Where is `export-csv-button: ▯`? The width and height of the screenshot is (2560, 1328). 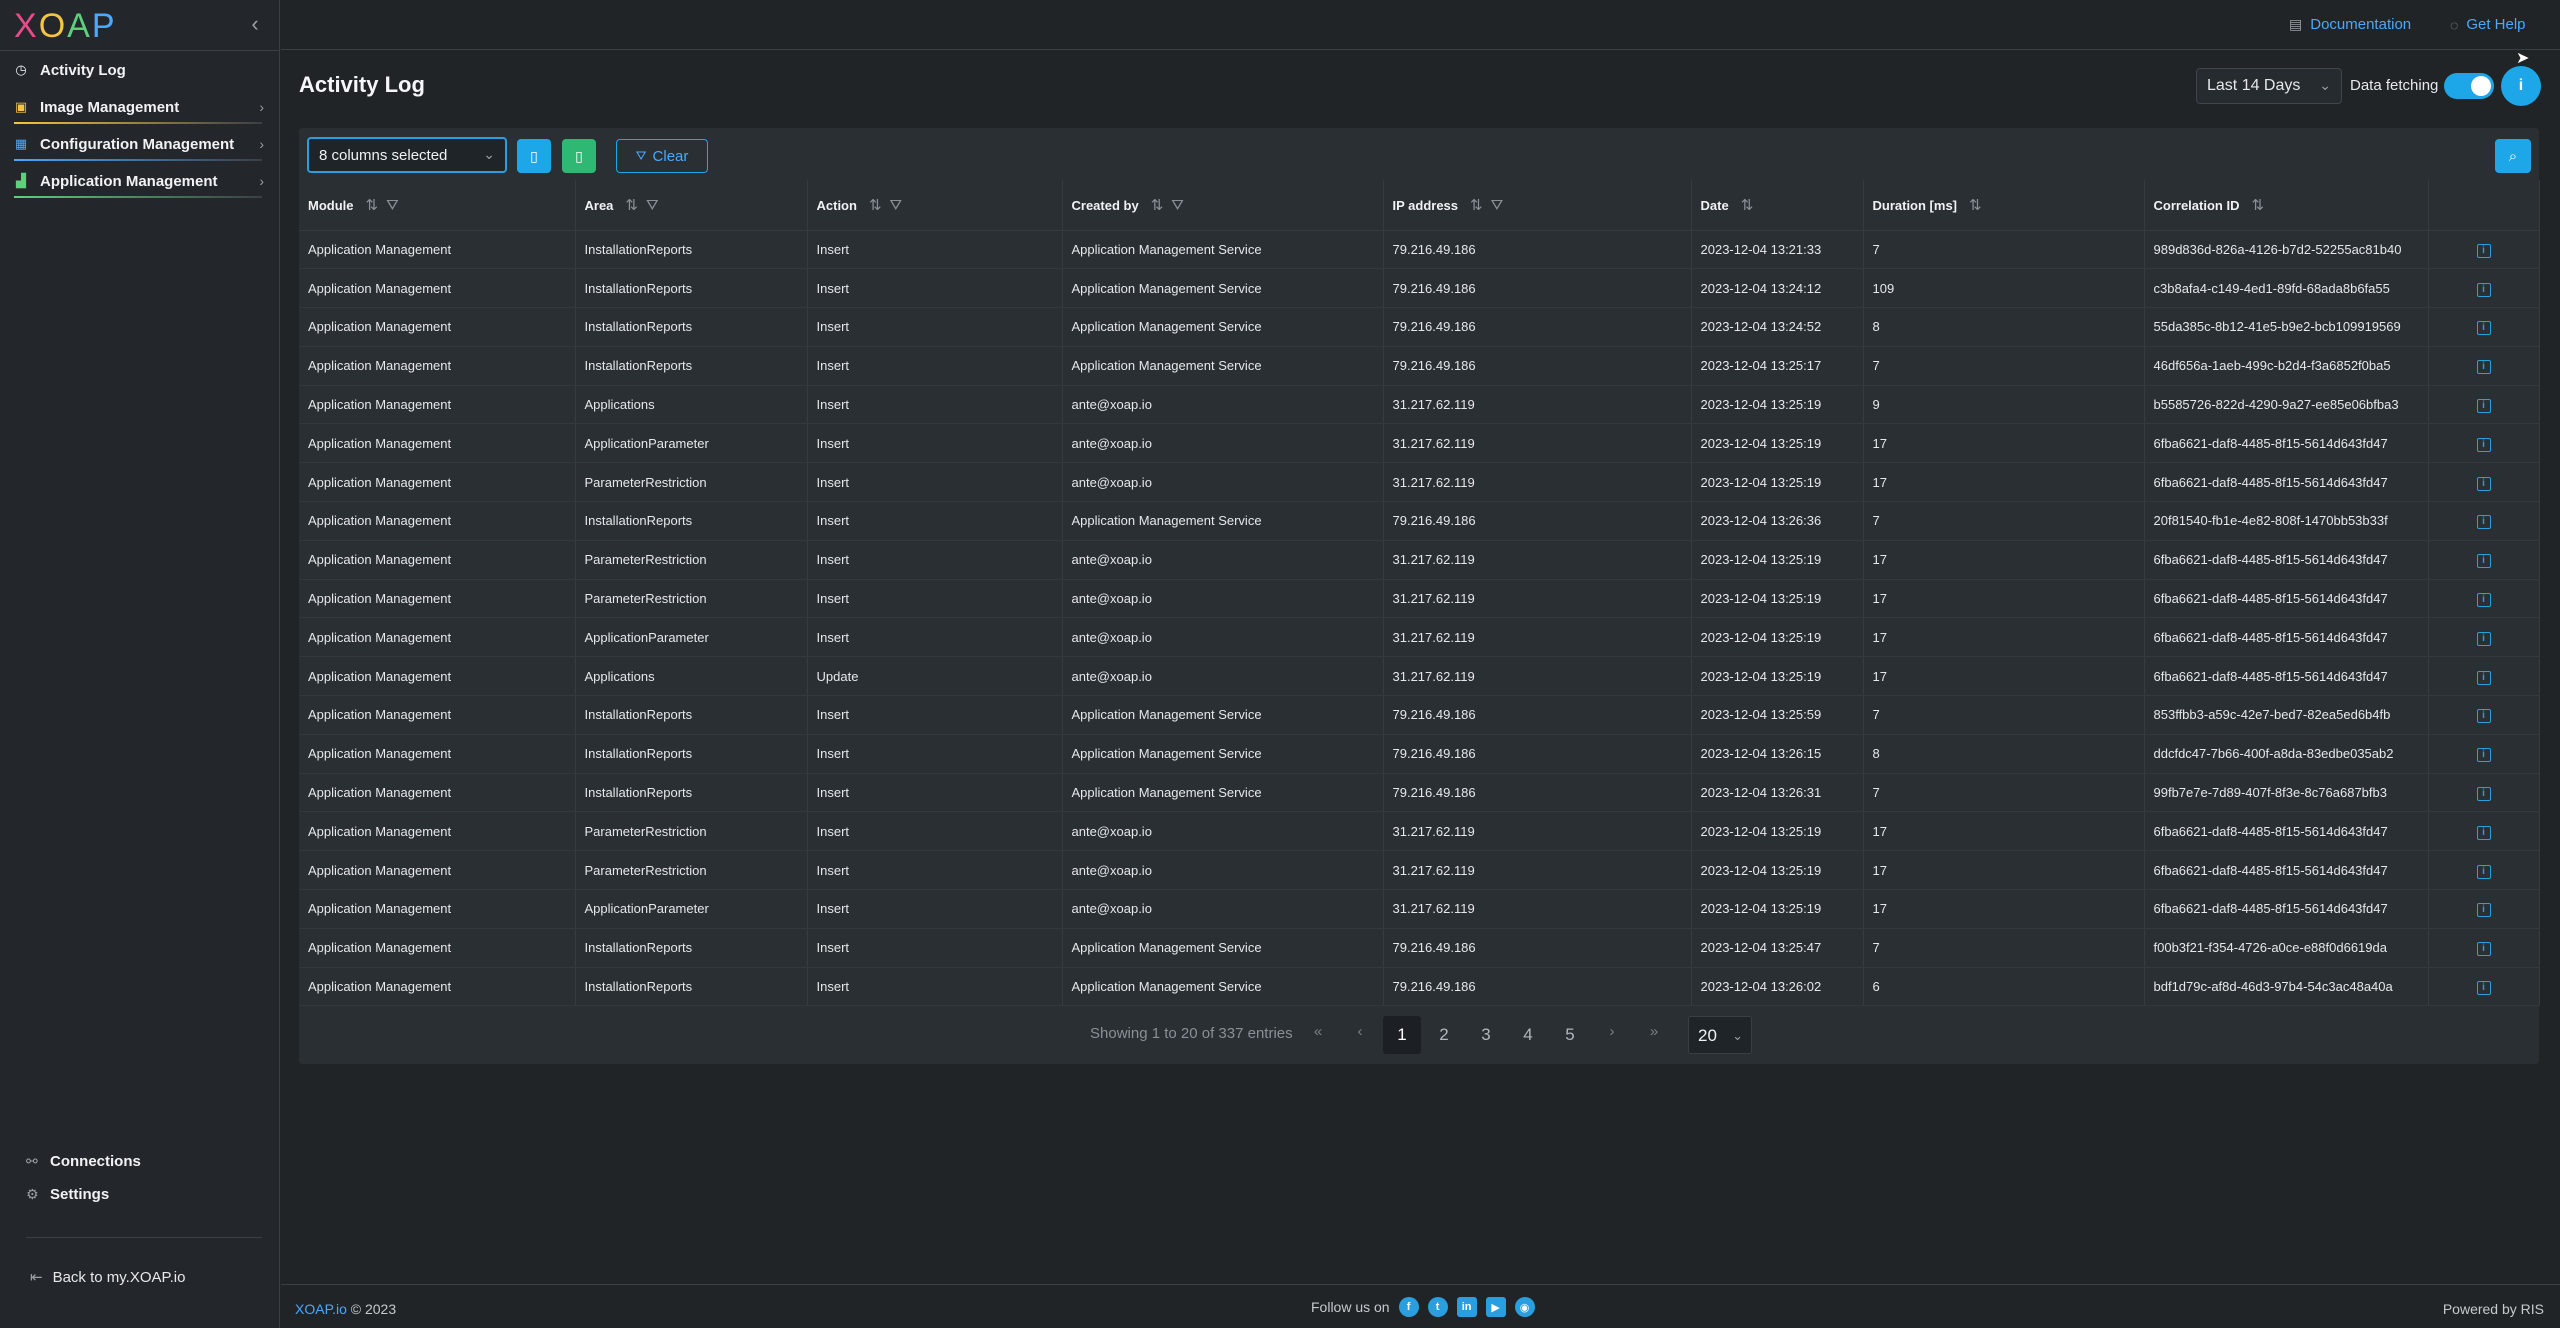 export-csv-button: ▯ is located at coordinates (534, 156).